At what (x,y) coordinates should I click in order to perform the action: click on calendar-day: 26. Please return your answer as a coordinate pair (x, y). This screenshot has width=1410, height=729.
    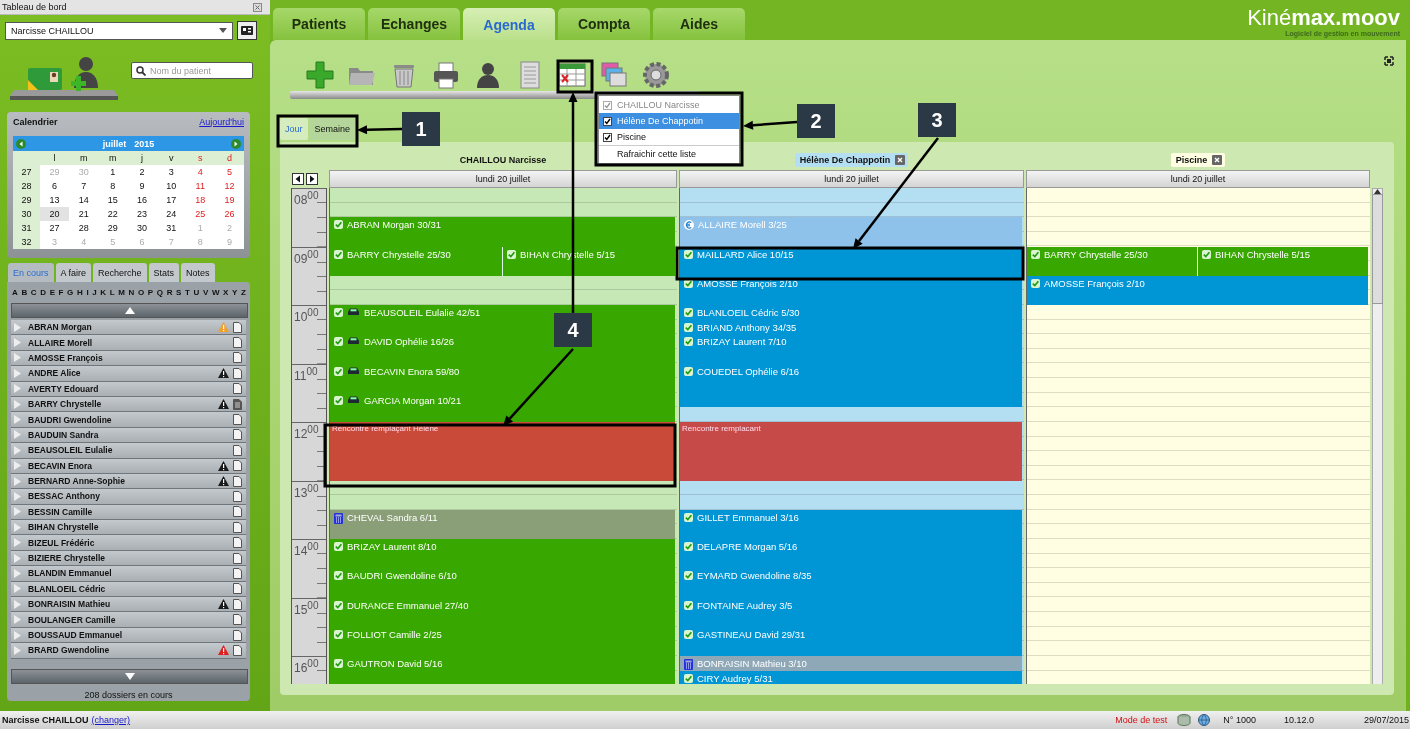
    Looking at the image, I should click on (229, 214).